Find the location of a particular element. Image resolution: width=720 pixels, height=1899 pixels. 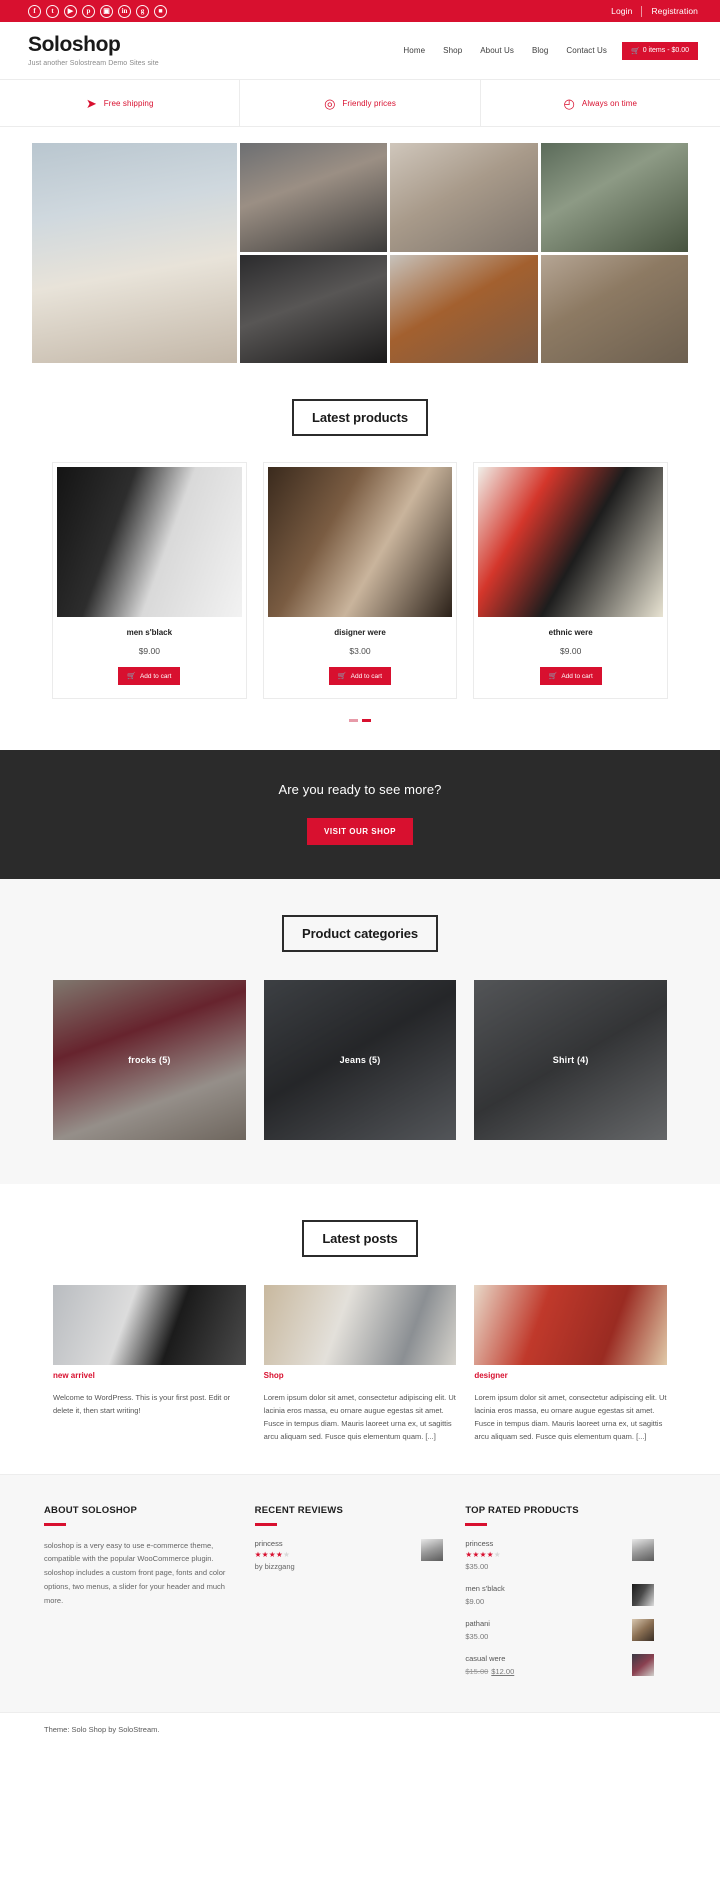

googleplus-icon: g is located at coordinates (142, 11).